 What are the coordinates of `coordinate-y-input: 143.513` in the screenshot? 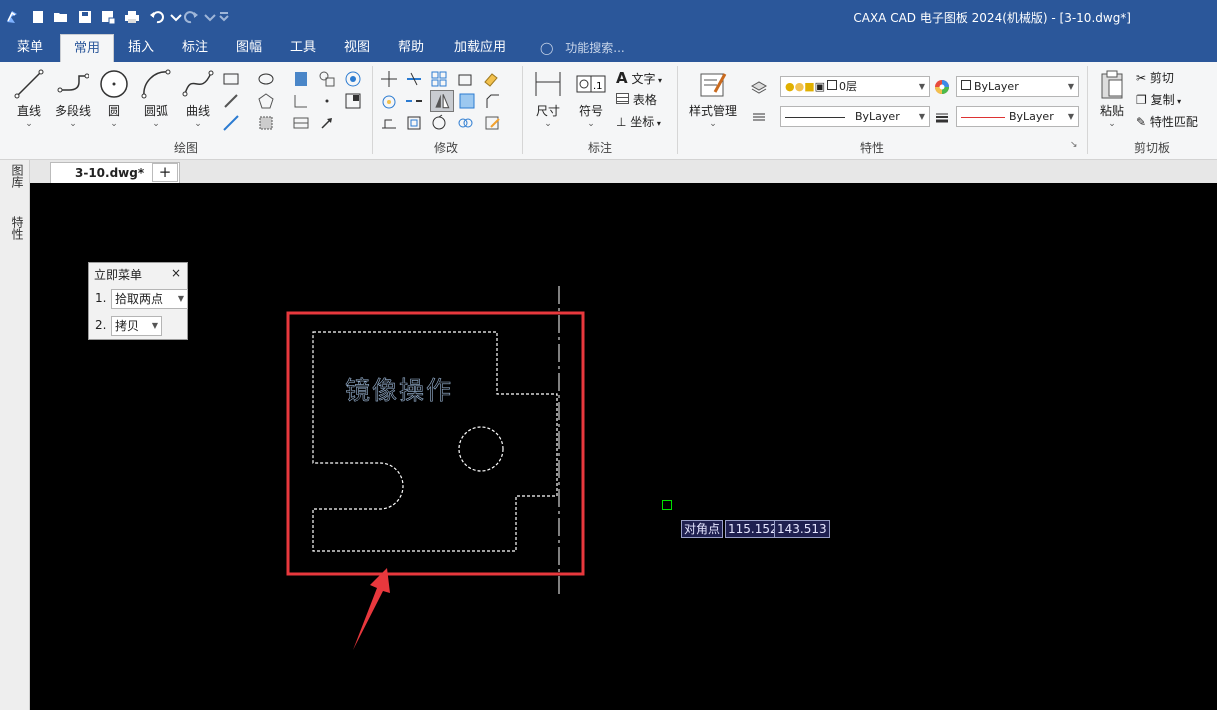 It's located at (802, 529).